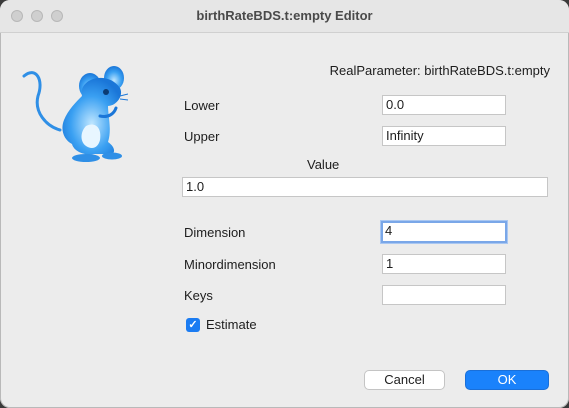  I want to click on cancel-button: Cancel, so click(404, 380).